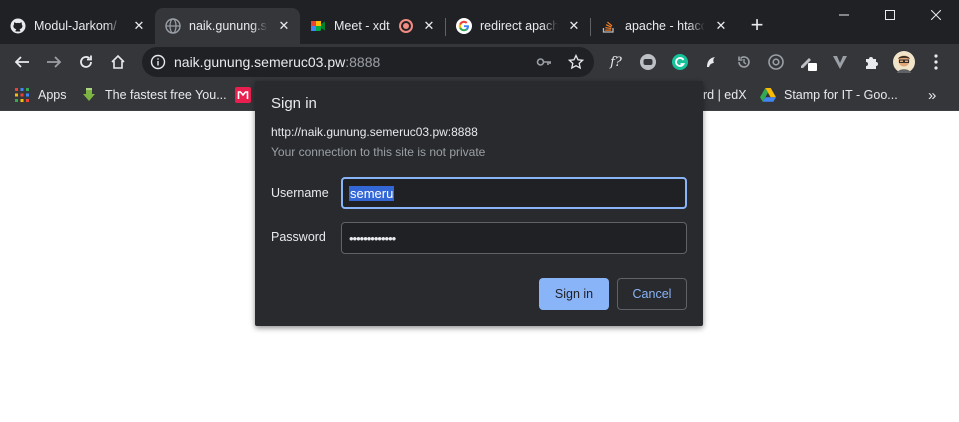 Image resolution: width=959 pixels, height=422 pixels. I want to click on formula-extension-icon: f?, so click(616, 62).